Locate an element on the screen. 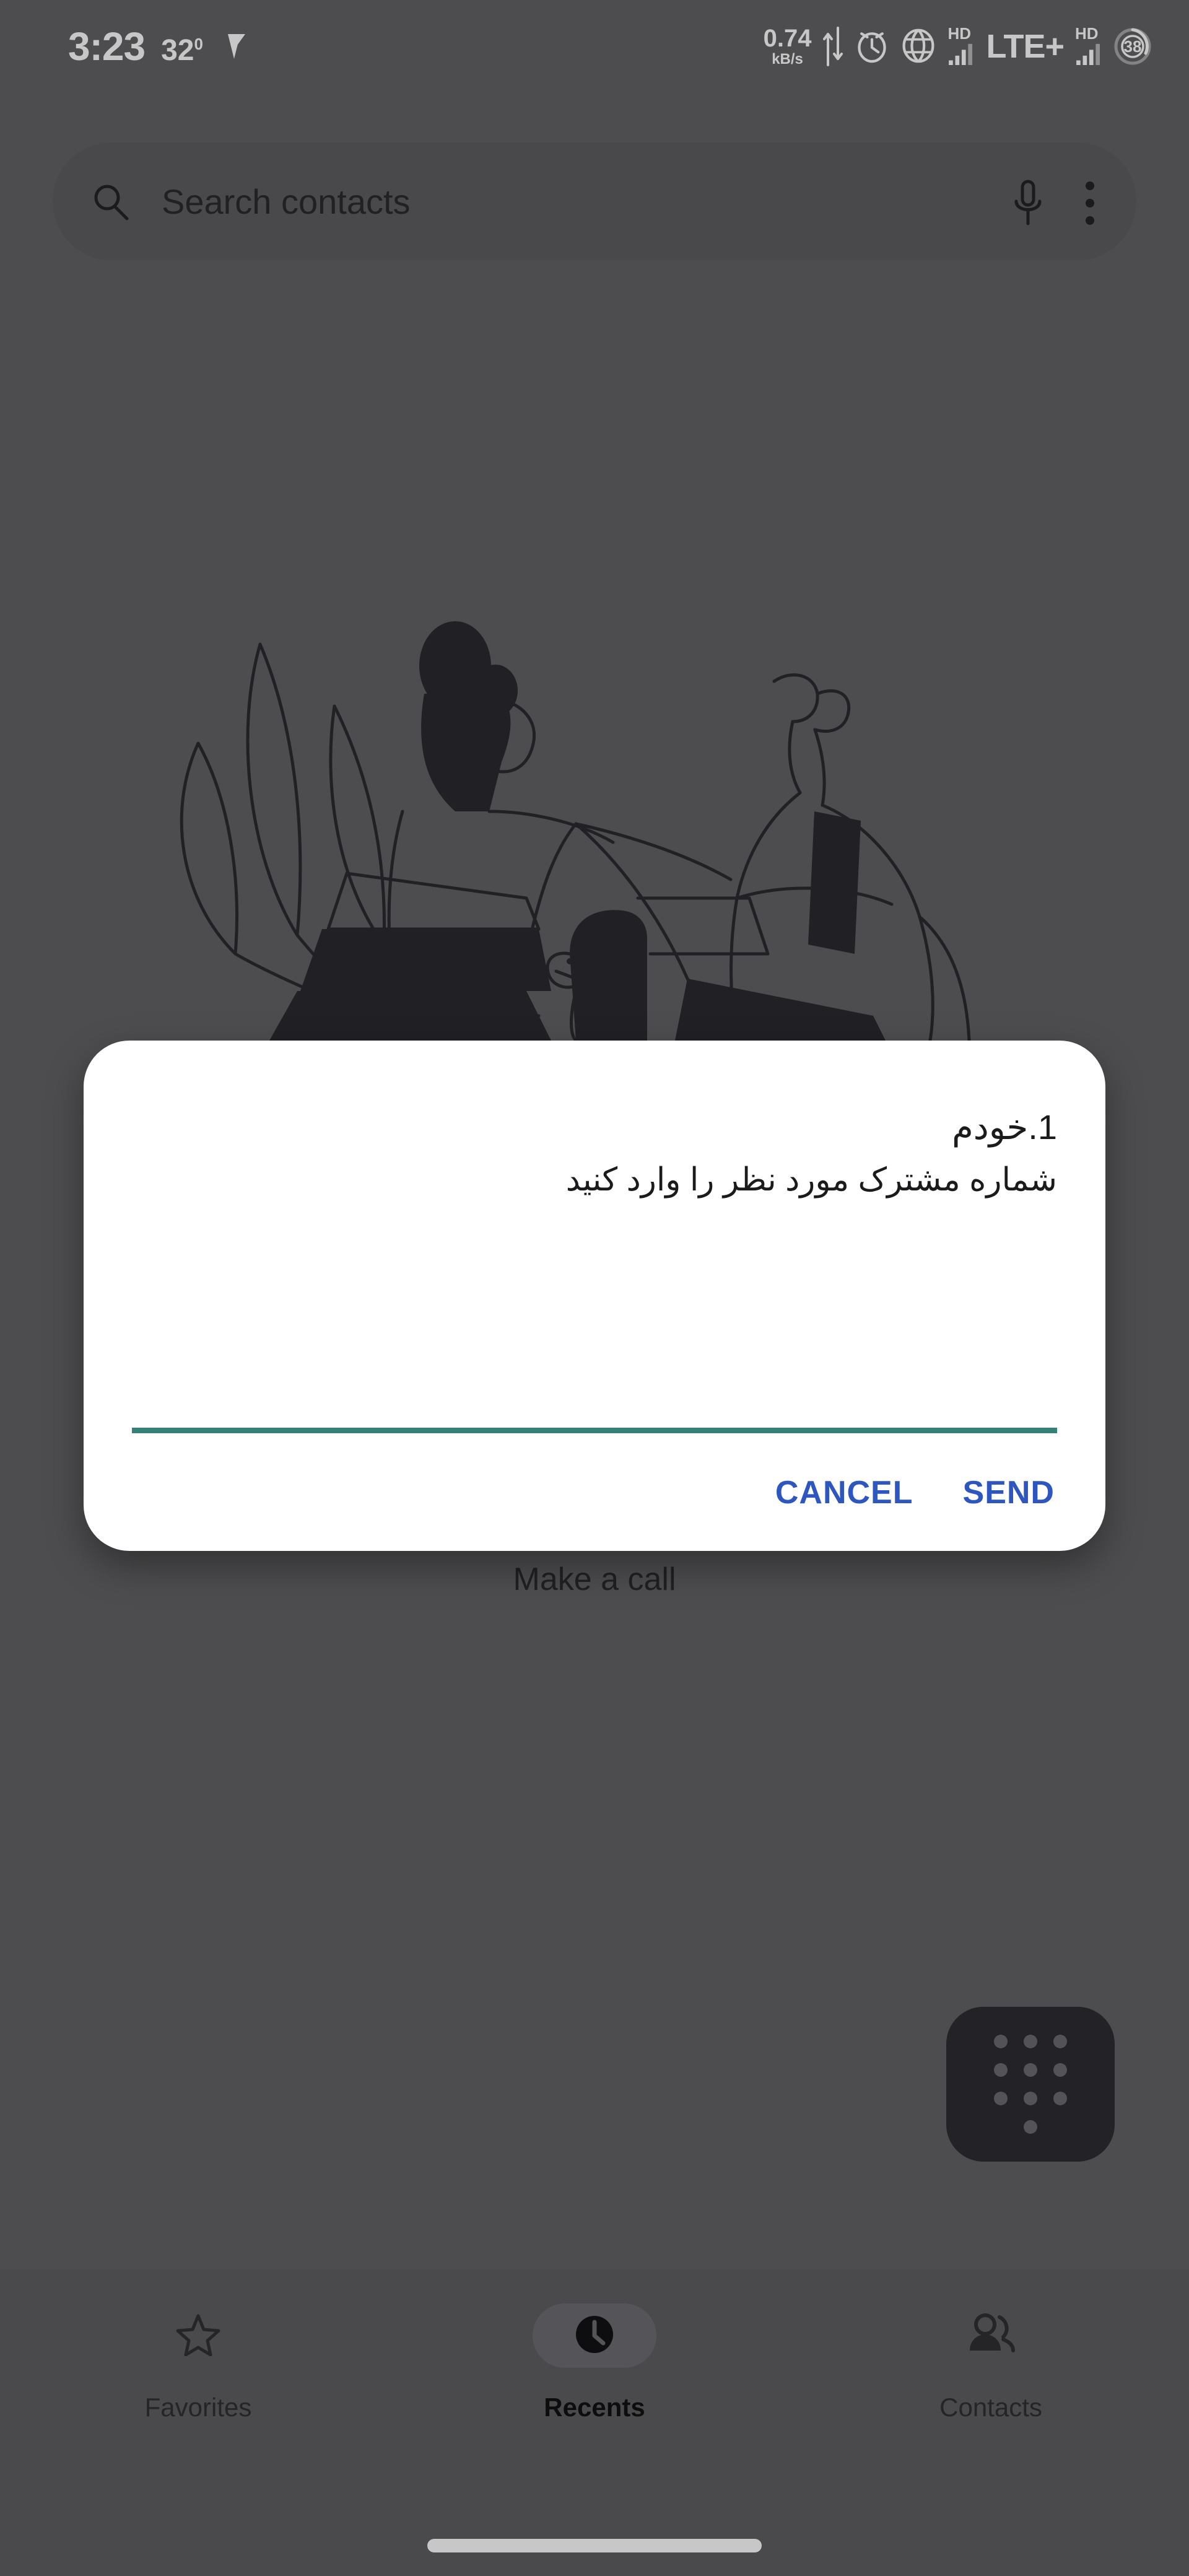 The width and height of the screenshot is (1189, 2576). sim2-signal-group: HD is located at coordinates (1088, 46).